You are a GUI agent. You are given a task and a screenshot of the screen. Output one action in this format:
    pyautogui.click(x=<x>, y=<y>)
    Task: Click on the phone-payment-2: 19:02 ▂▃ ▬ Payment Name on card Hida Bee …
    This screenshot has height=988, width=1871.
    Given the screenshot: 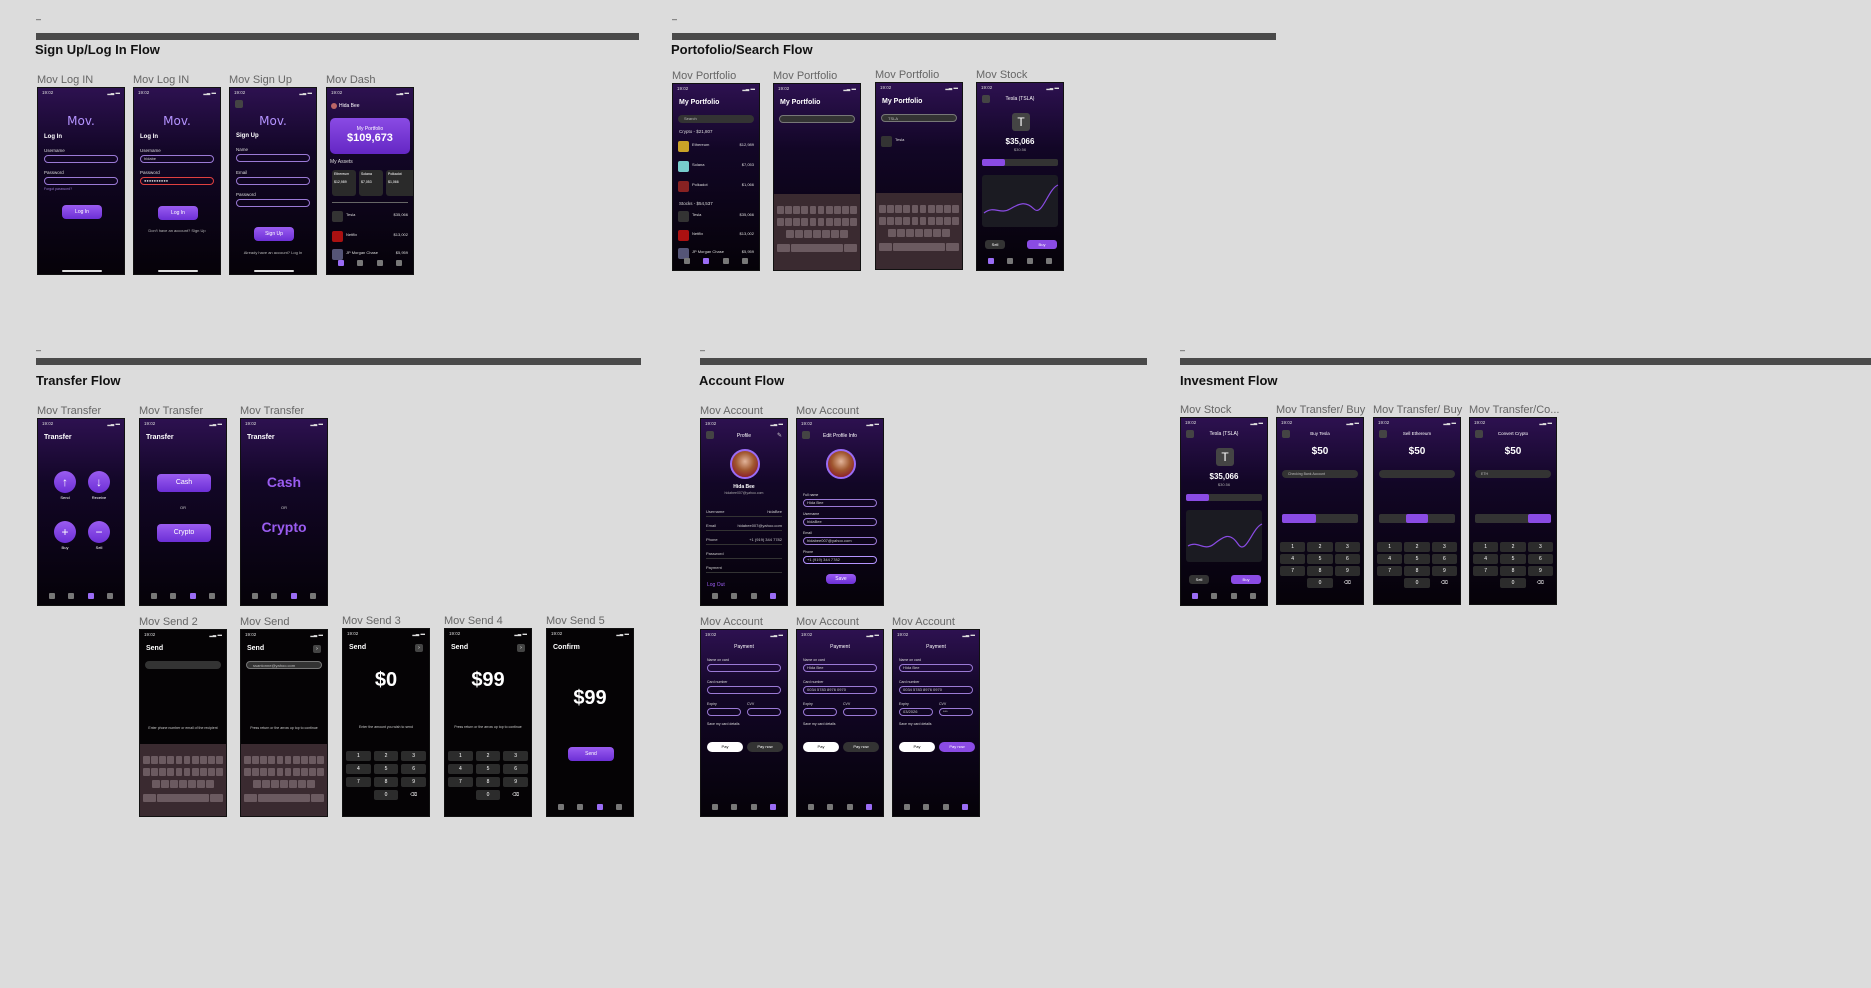 What is the action you would take?
    pyautogui.click(x=840, y=723)
    